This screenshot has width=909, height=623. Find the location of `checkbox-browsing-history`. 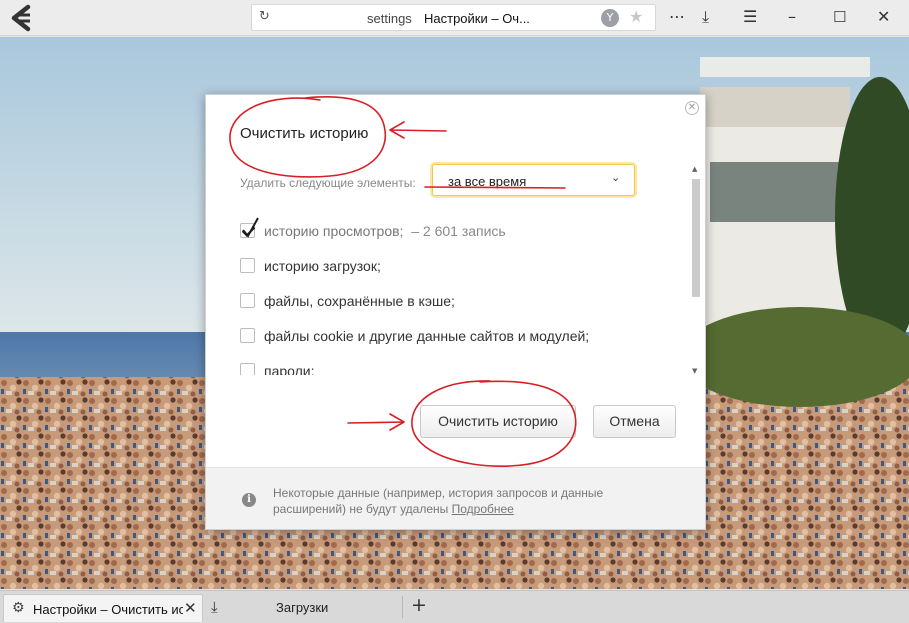

checkbox-browsing-history is located at coordinates (247, 230).